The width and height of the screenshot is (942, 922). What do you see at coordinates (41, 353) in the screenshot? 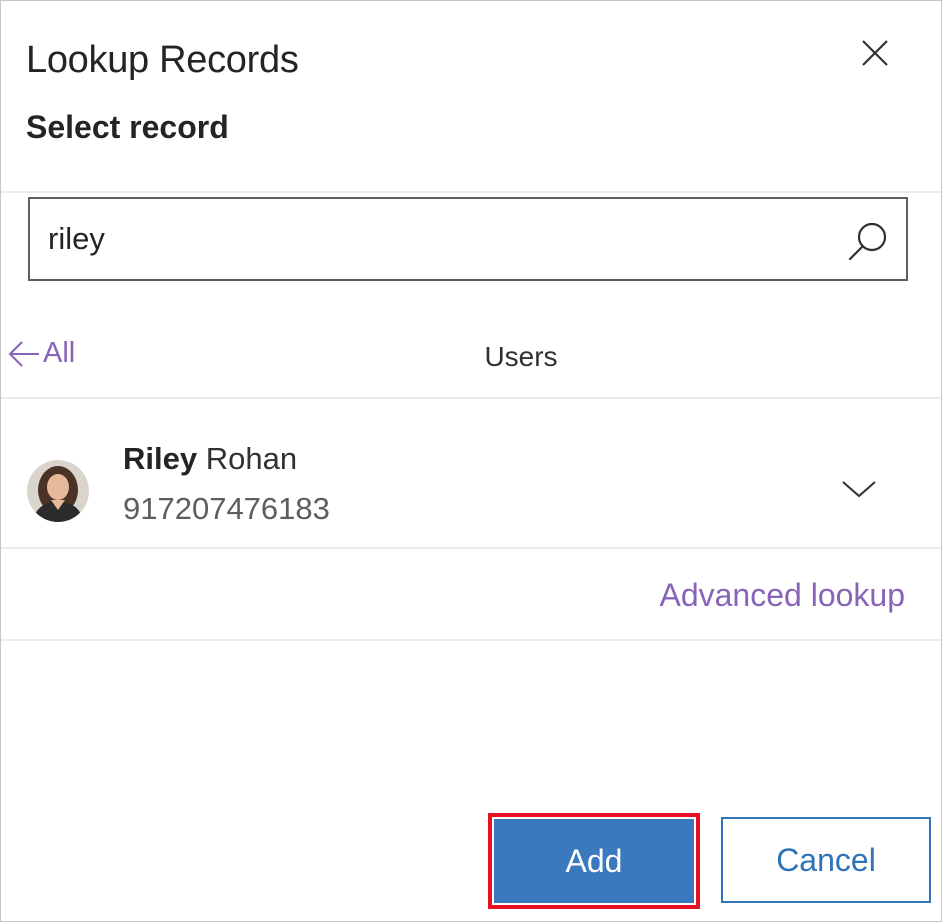
I see `back-to-all-link: All` at bounding box center [41, 353].